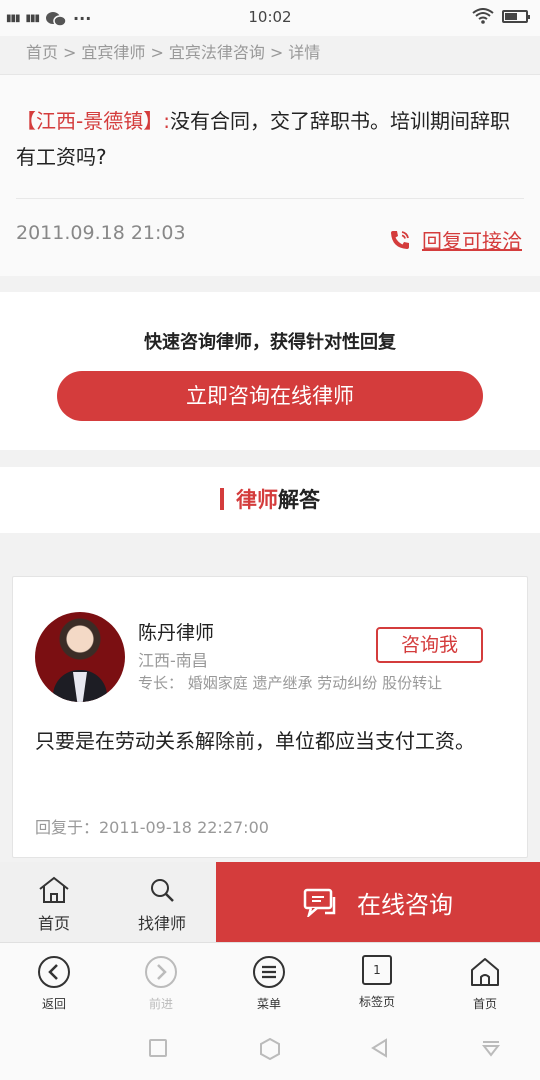 The width and height of the screenshot is (540, 1080). What do you see at coordinates (162, 890) in the screenshot?
I see `search-icon` at bounding box center [162, 890].